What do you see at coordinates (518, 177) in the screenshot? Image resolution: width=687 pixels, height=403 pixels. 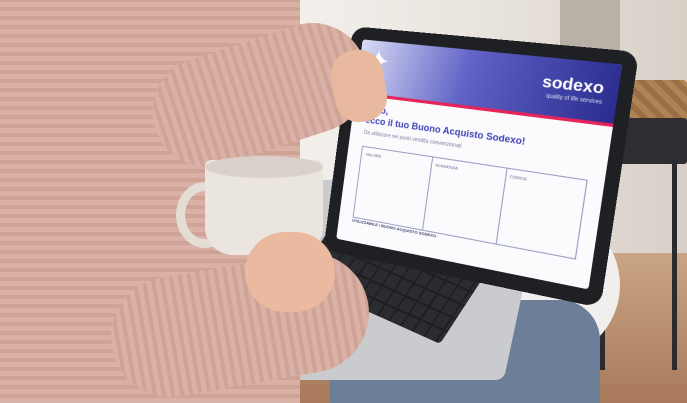 I see `form-cell-code: CODICE` at bounding box center [518, 177].